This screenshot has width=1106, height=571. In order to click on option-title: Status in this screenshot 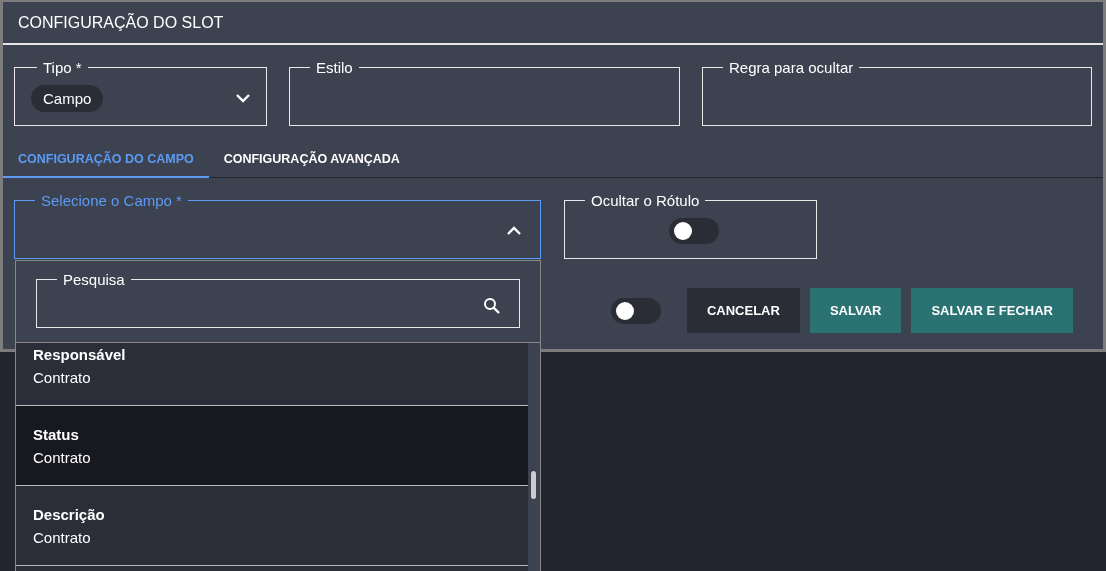, I will do `click(56, 434)`.